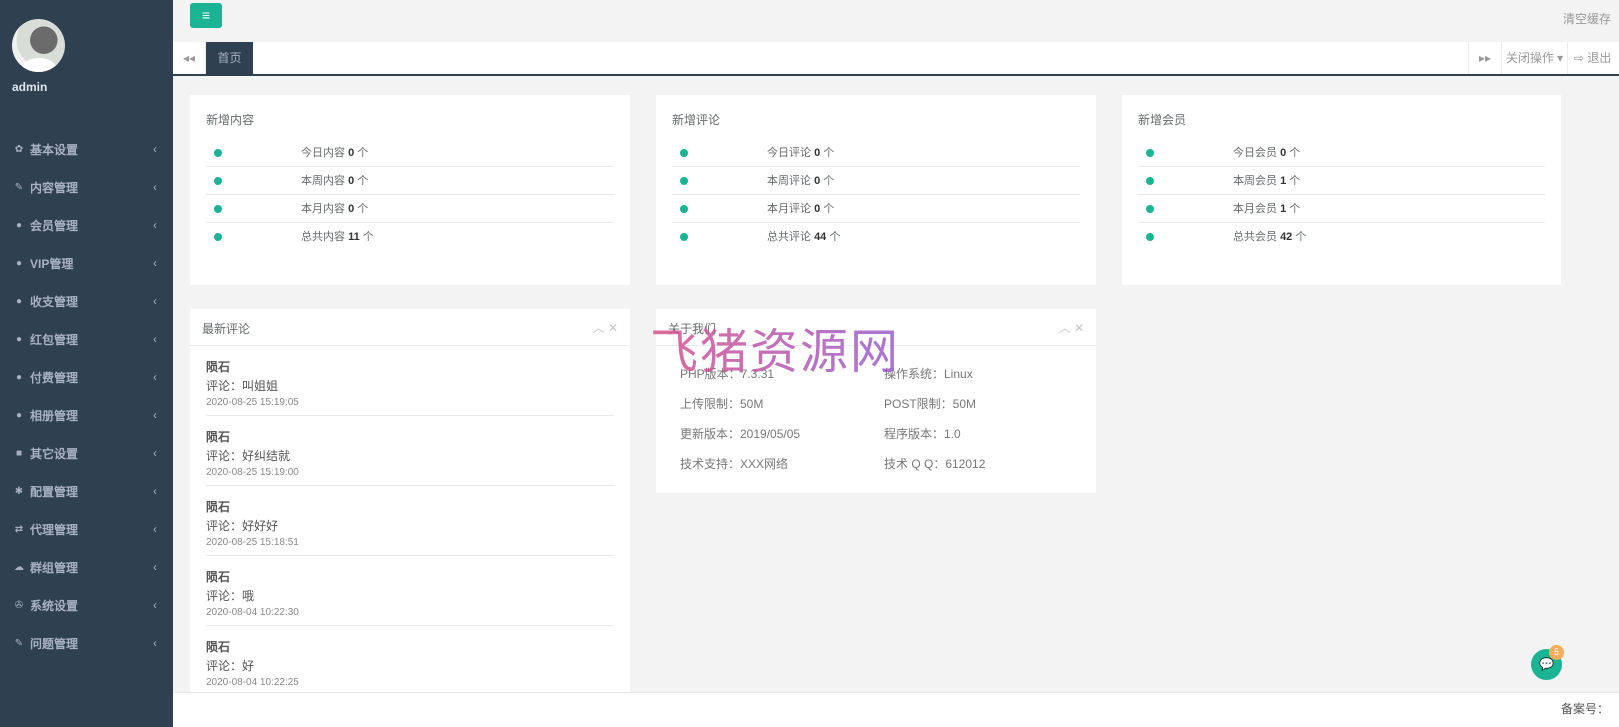 This screenshot has width=1619, height=727. Describe the element at coordinates (1534, 58) in the screenshot. I see `close-operations-dropdown: 关闭操作 ▾` at that location.